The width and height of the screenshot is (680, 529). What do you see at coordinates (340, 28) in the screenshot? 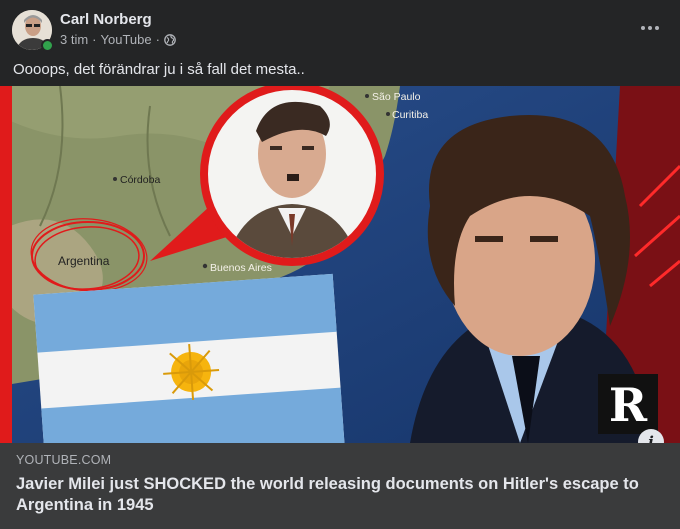
I see `post-header: Carl Norberg 3 tim · YouTube ·` at bounding box center [340, 28].